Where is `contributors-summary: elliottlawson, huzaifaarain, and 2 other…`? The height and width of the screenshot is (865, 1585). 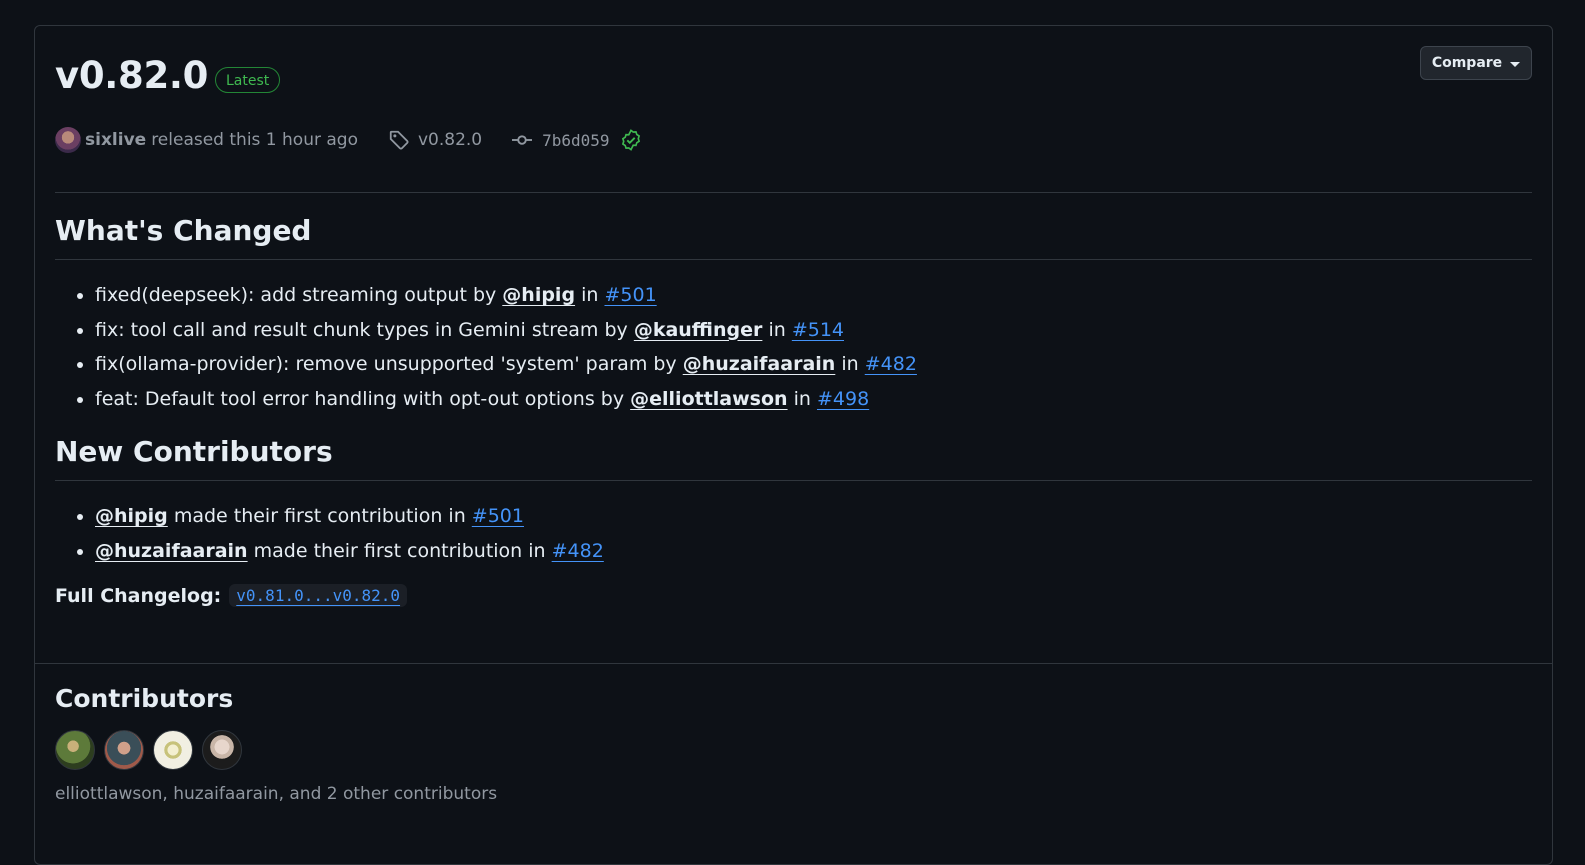
contributors-summary: elliottlawson, huzaifaarain, and 2 other… is located at coordinates (276, 794).